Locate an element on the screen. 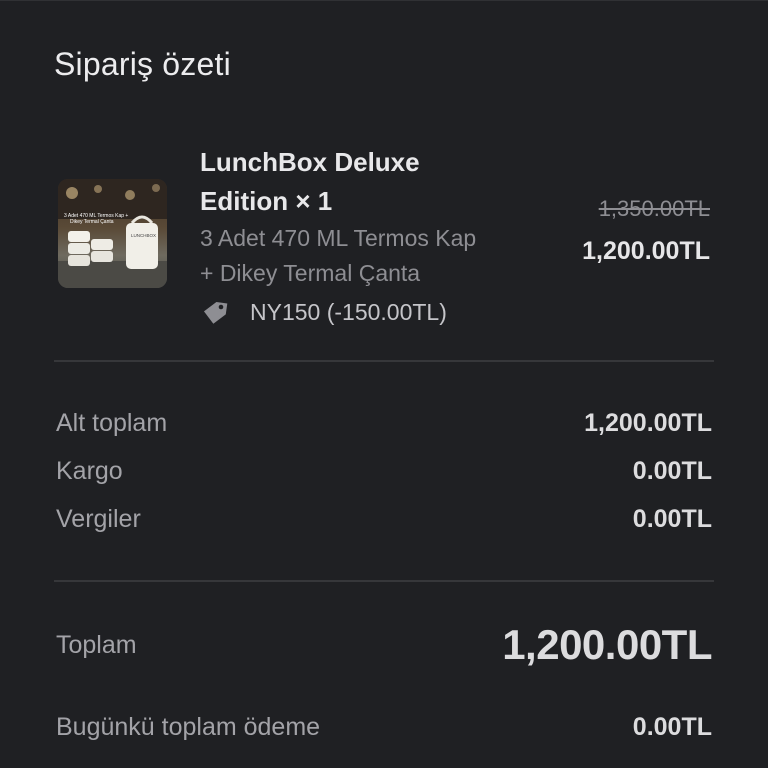 The height and width of the screenshot is (768, 768). due-today-value: 0.00TL is located at coordinates (672, 727).